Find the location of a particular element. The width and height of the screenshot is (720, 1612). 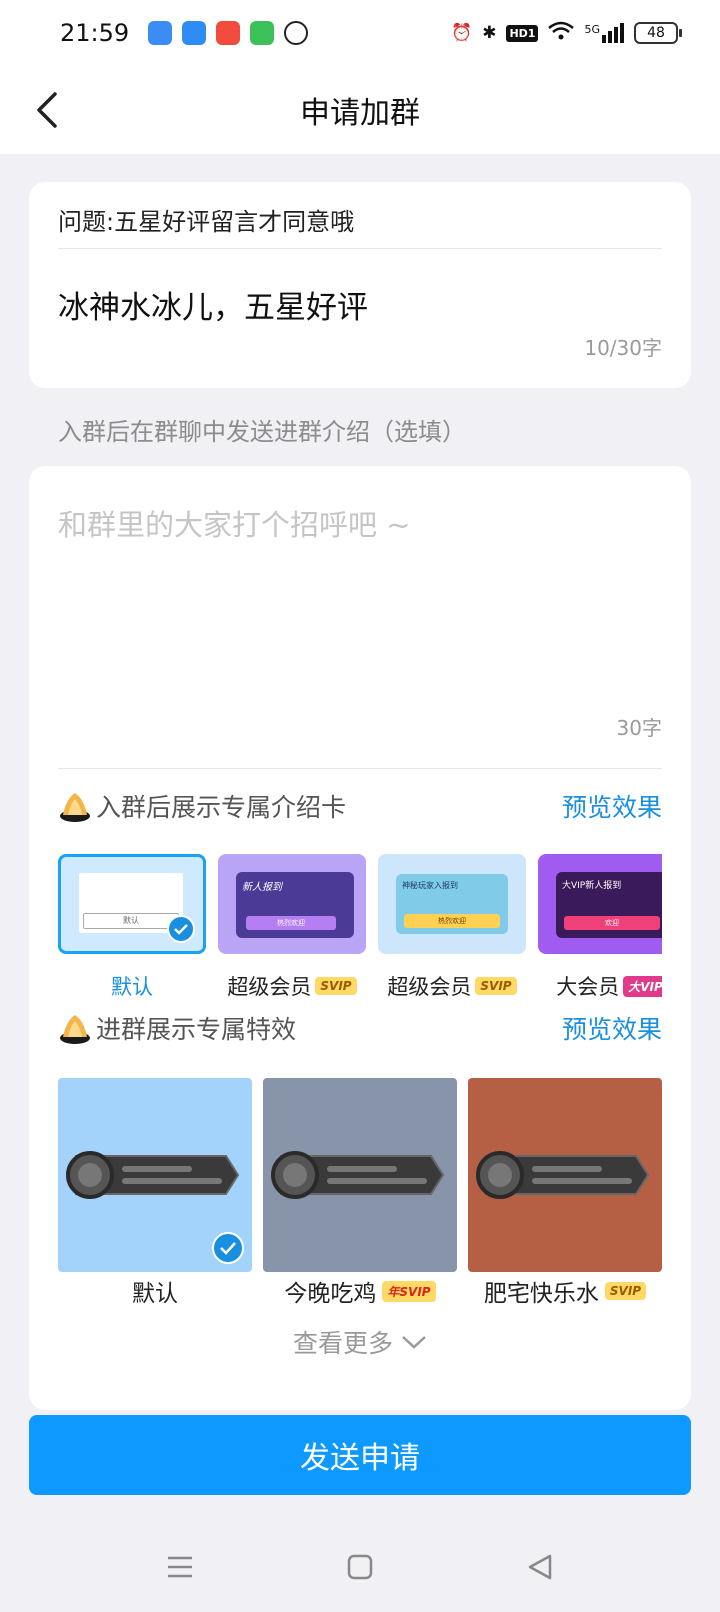

menu-icon is located at coordinates (180, 1567).